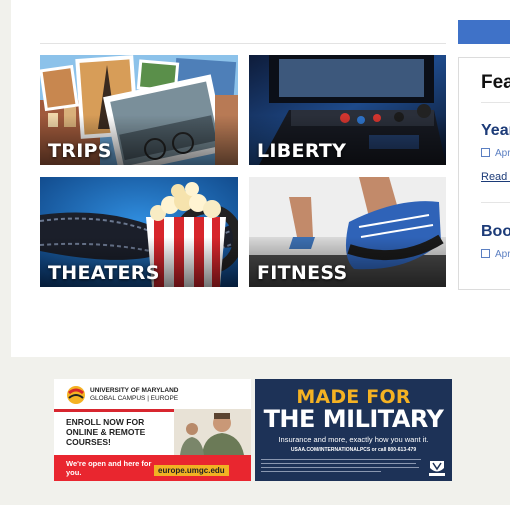 This screenshot has width=510, height=505. I want to click on tile-liberty-label: LIBERTY, so click(302, 151).